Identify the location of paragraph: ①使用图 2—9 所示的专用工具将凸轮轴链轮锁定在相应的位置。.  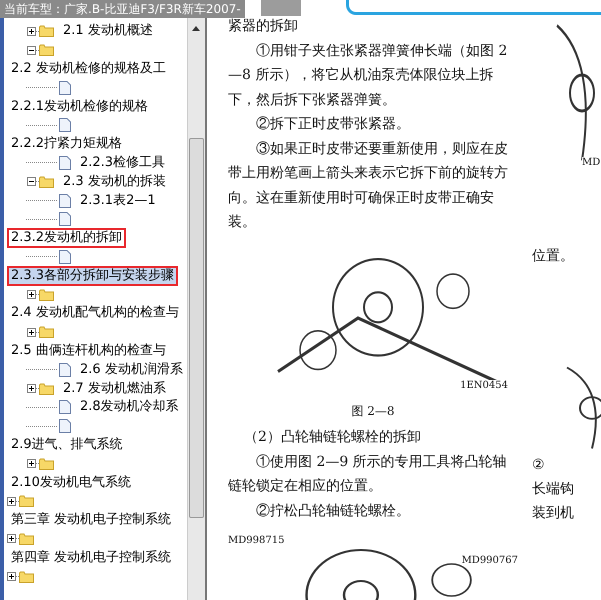
(368, 474).